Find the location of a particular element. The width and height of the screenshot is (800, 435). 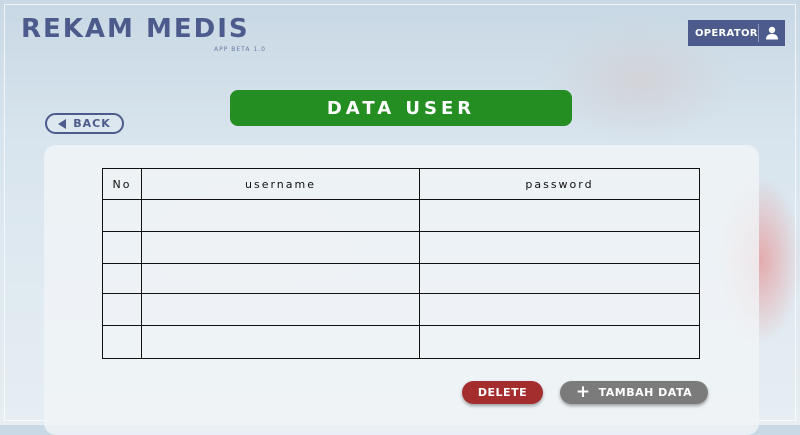

operator-button: OPERATOR is located at coordinates (736, 33).